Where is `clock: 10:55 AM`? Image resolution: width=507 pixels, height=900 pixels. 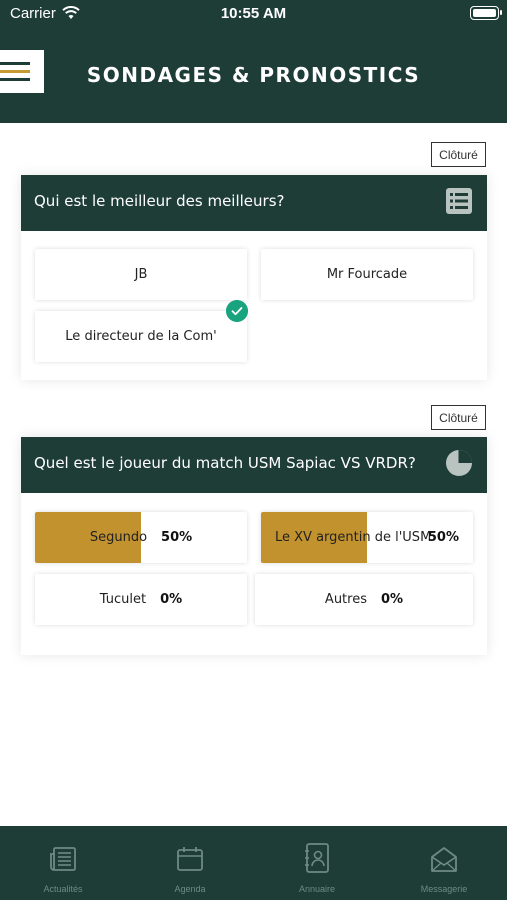
clock: 10:55 AM is located at coordinates (253, 13).